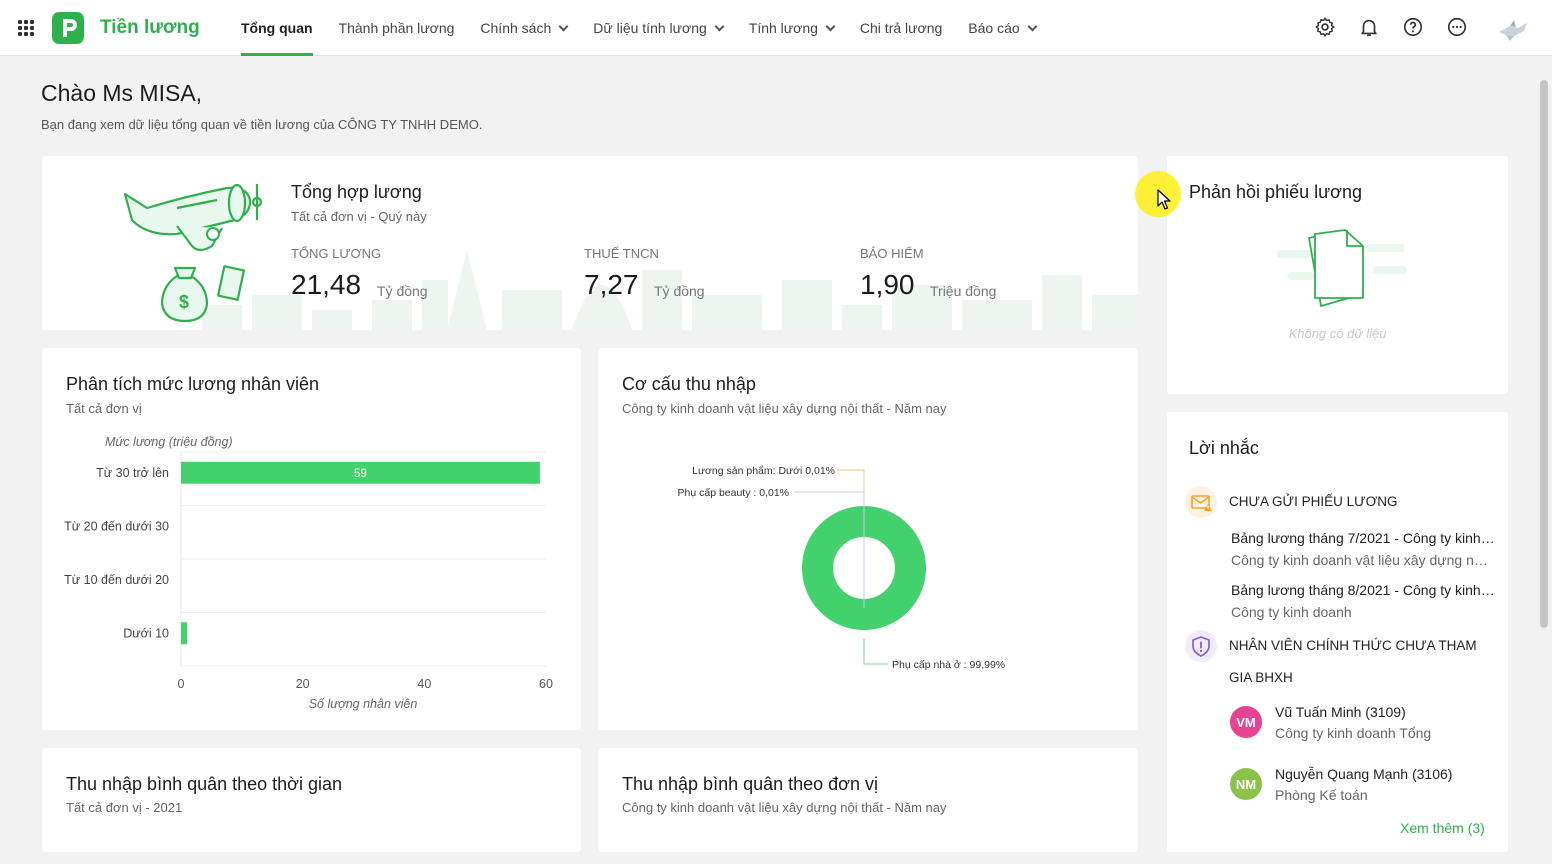 This screenshot has width=1552, height=864. Describe the element at coordinates (750, 784) in the screenshot. I see `avg-unit-title: Thu nhập bình quân theo đơn vị` at that location.